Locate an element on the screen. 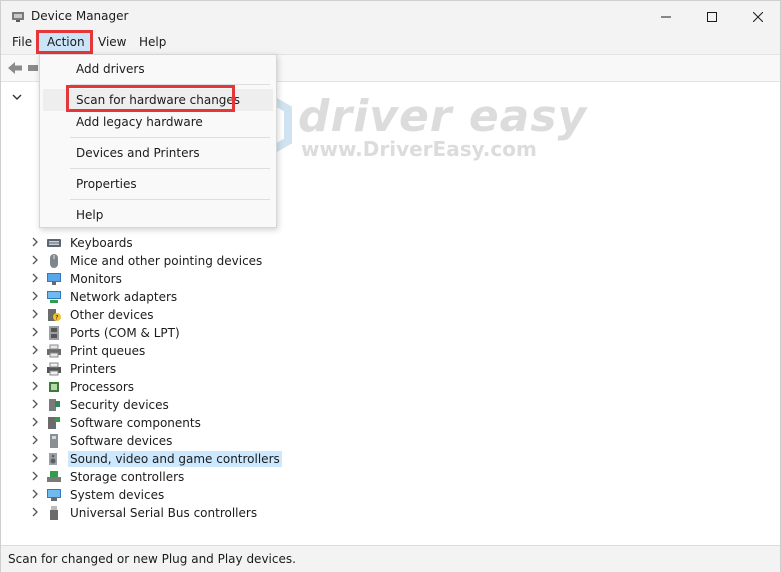 The image size is (781, 572). tree-item: Ports (COM & LPT) is located at coordinates (106, 333).